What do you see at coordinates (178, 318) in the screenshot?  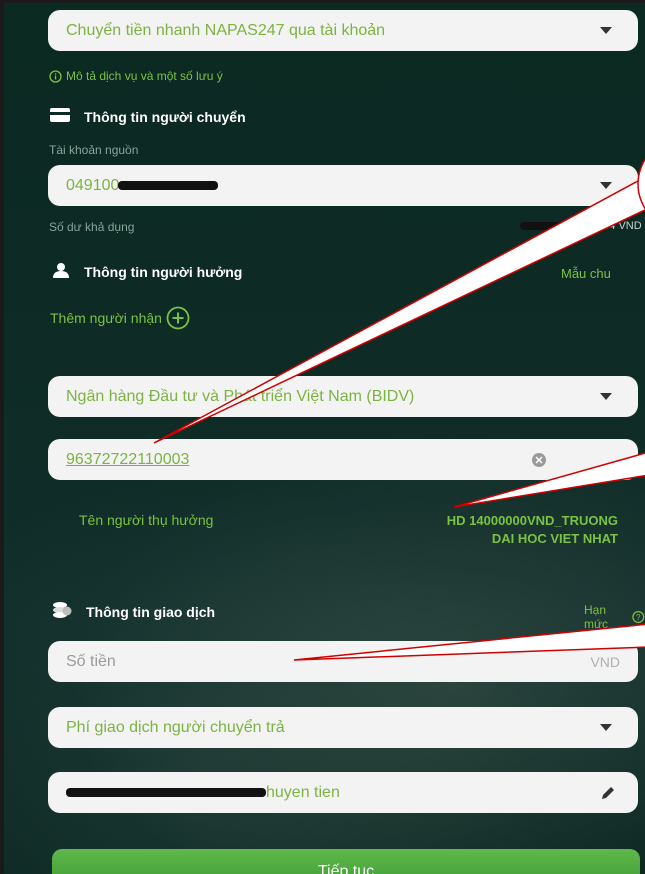 I see `plus-circle-icon` at bounding box center [178, 318].